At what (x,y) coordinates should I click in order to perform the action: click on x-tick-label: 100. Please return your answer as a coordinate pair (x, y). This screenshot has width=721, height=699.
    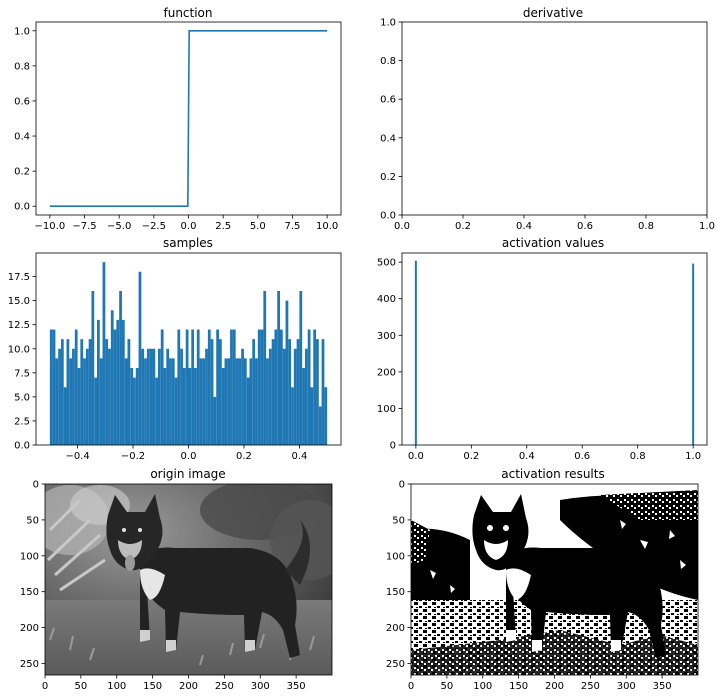
    Looking at the image, I should click on (116, 686).